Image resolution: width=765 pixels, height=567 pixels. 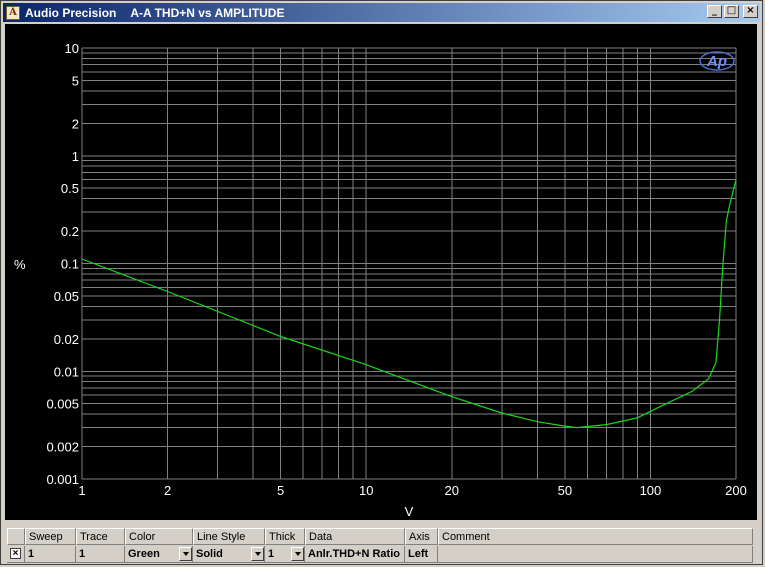 I want to click on x-tick-label: 1, so click(x=81, y=490).